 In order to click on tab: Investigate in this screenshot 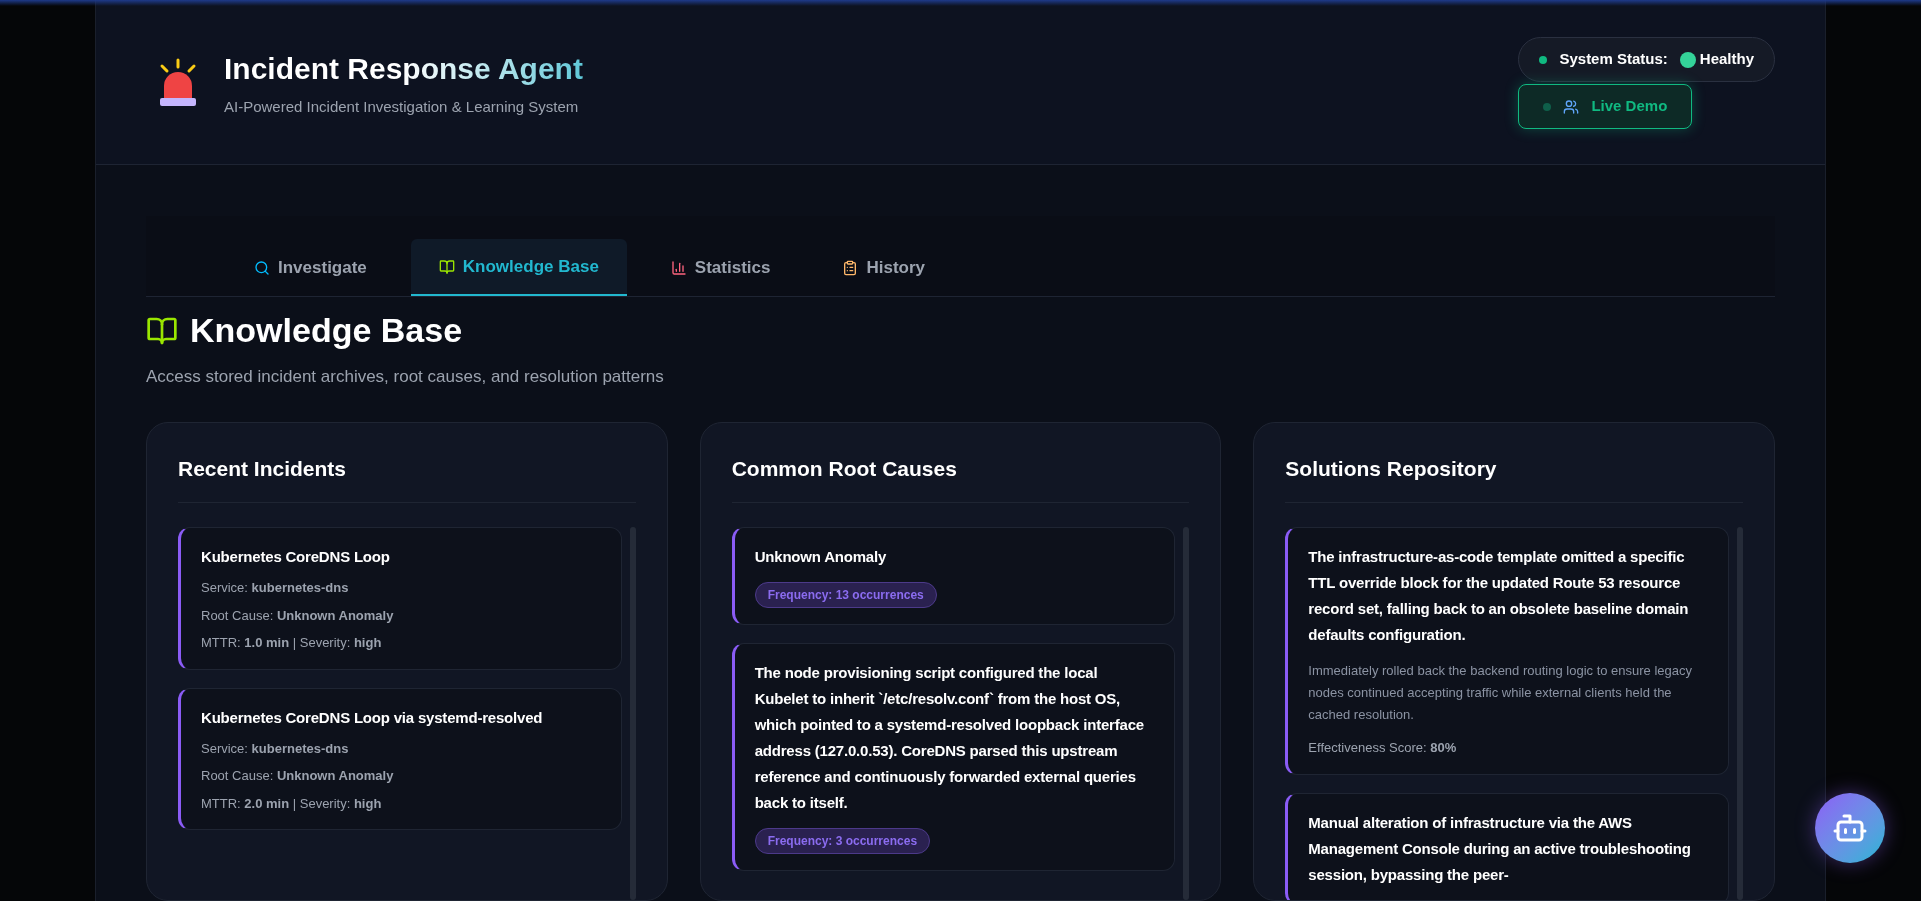, I will do `click(310, 267)`.